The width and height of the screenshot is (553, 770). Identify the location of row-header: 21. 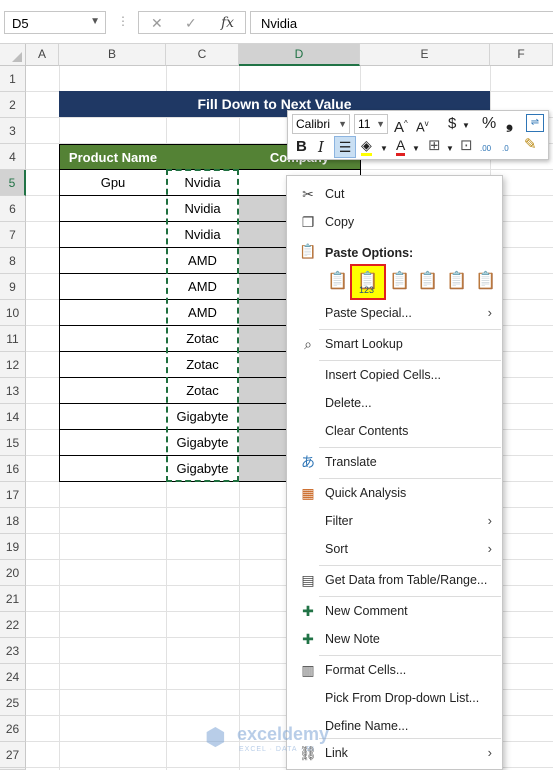
(13, 599).